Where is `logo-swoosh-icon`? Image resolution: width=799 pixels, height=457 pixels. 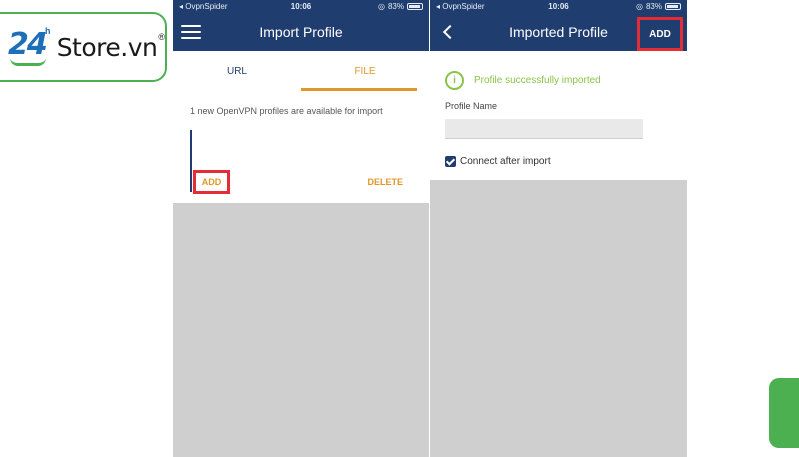 logo-swoosh-icon is located at coordinates (28, 62).